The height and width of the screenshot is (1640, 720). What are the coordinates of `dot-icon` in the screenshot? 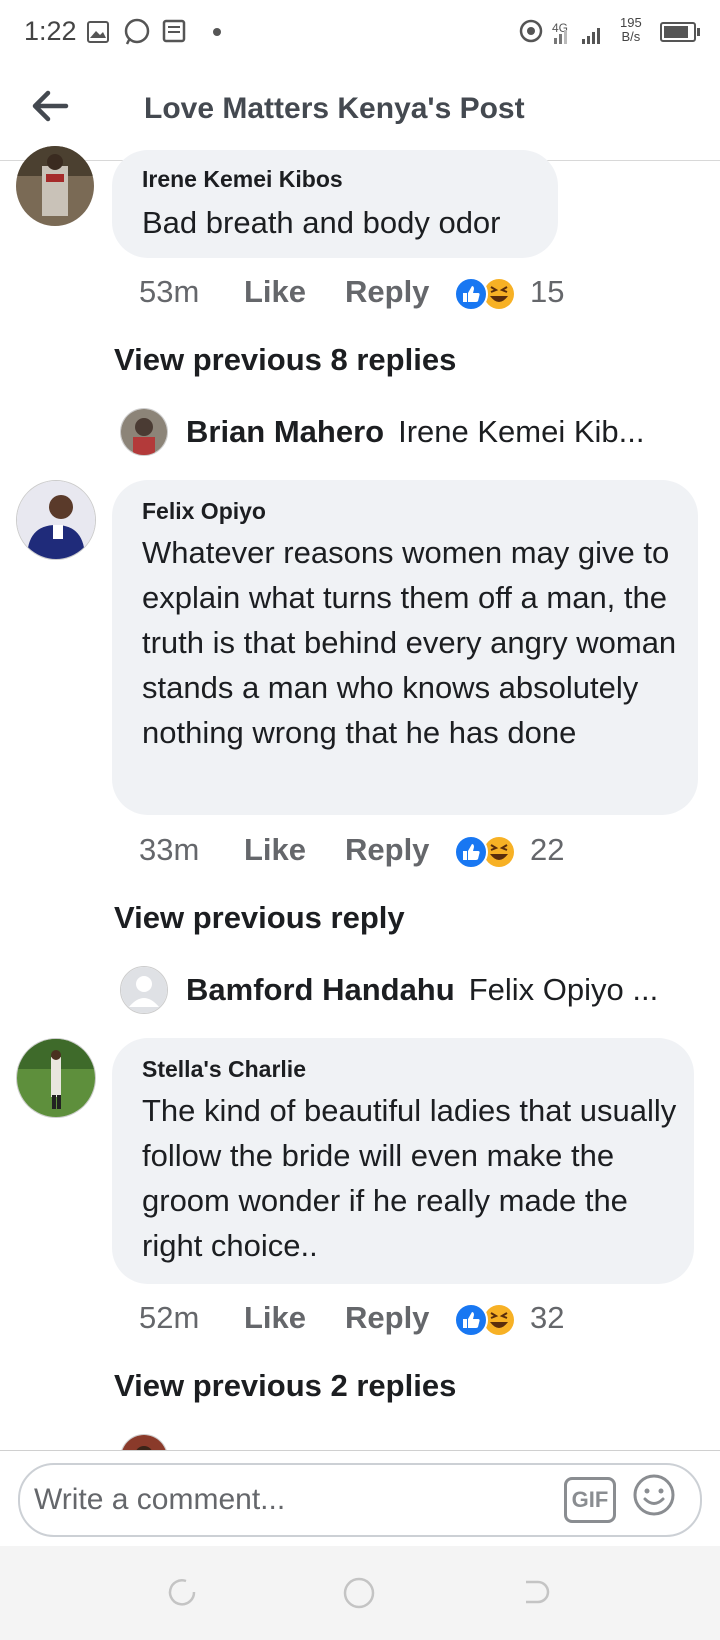 It's located at (217, 32).